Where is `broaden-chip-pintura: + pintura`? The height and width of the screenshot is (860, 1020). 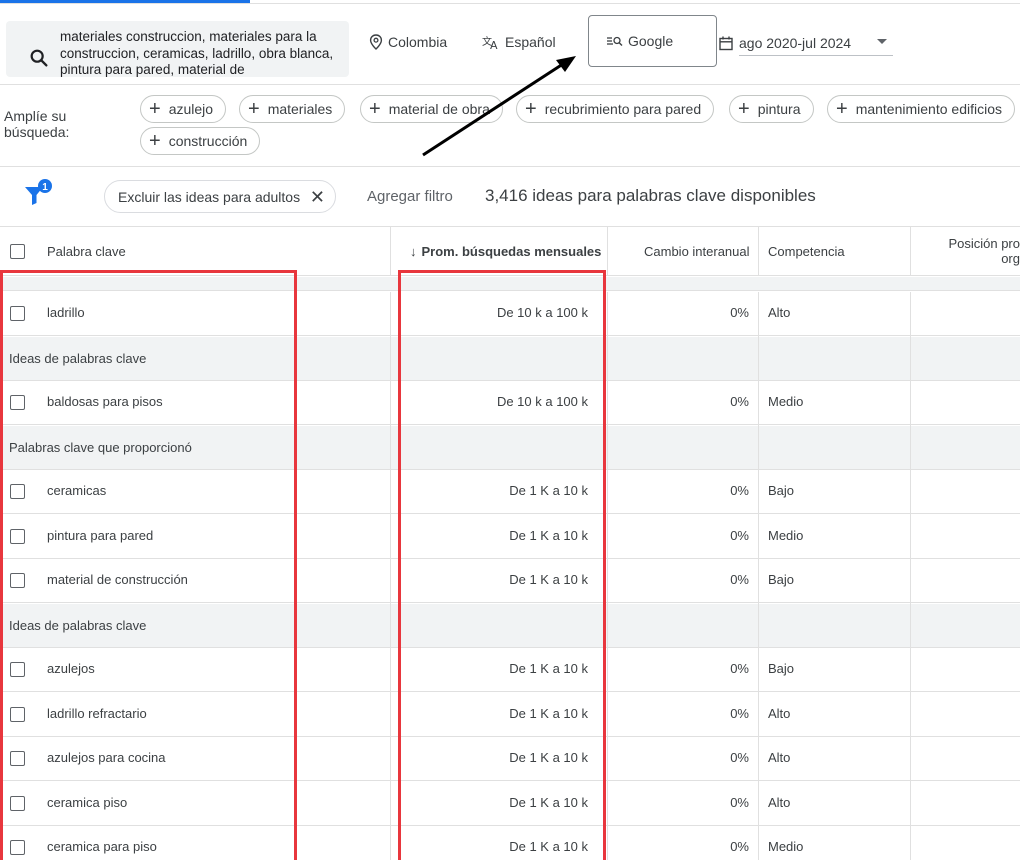
broaden-chip-pintura: + pintura is located at coordinates (771, 109).